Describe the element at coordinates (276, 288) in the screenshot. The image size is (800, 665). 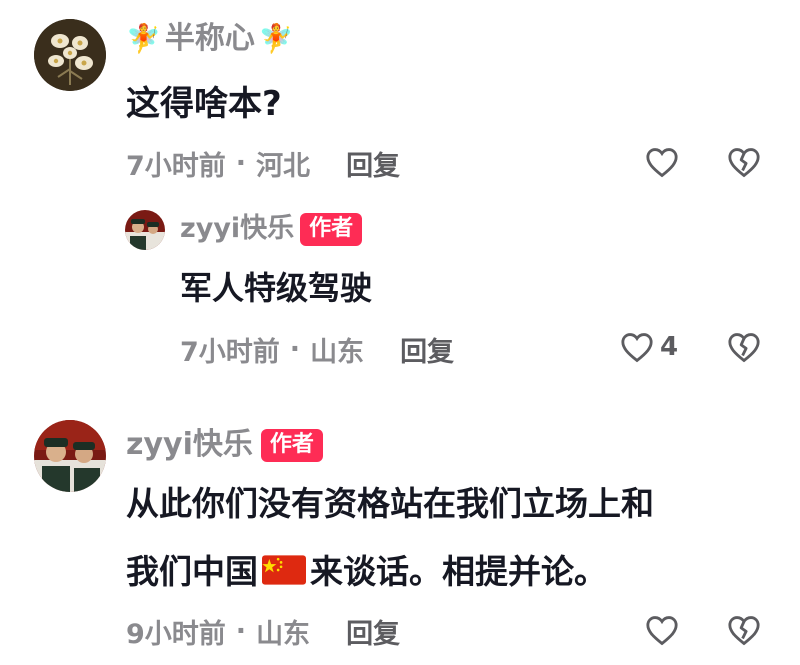
I see `comment-text: 军人特级驾驶` at that location.